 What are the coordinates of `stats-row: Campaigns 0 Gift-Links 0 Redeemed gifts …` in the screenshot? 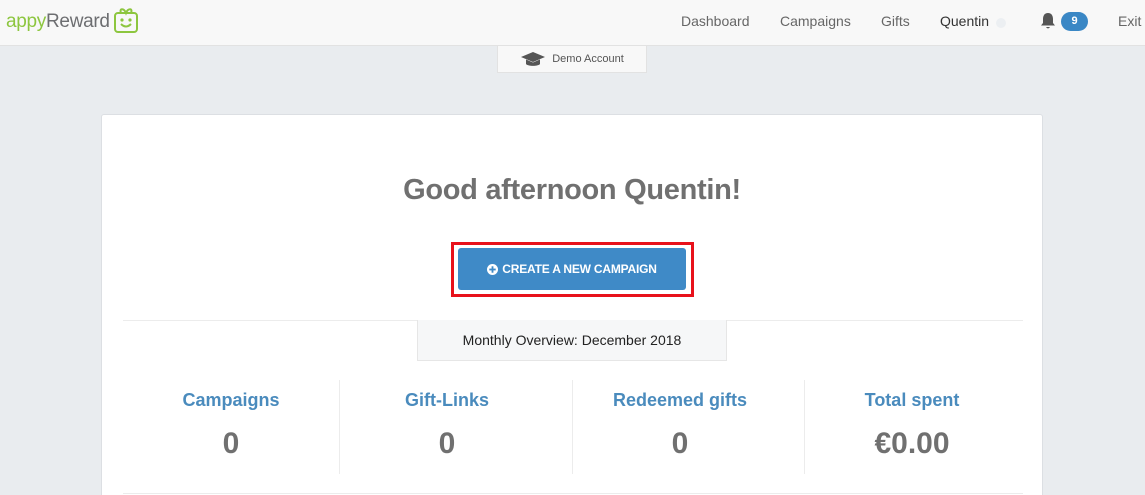 It's located at (573, 427).